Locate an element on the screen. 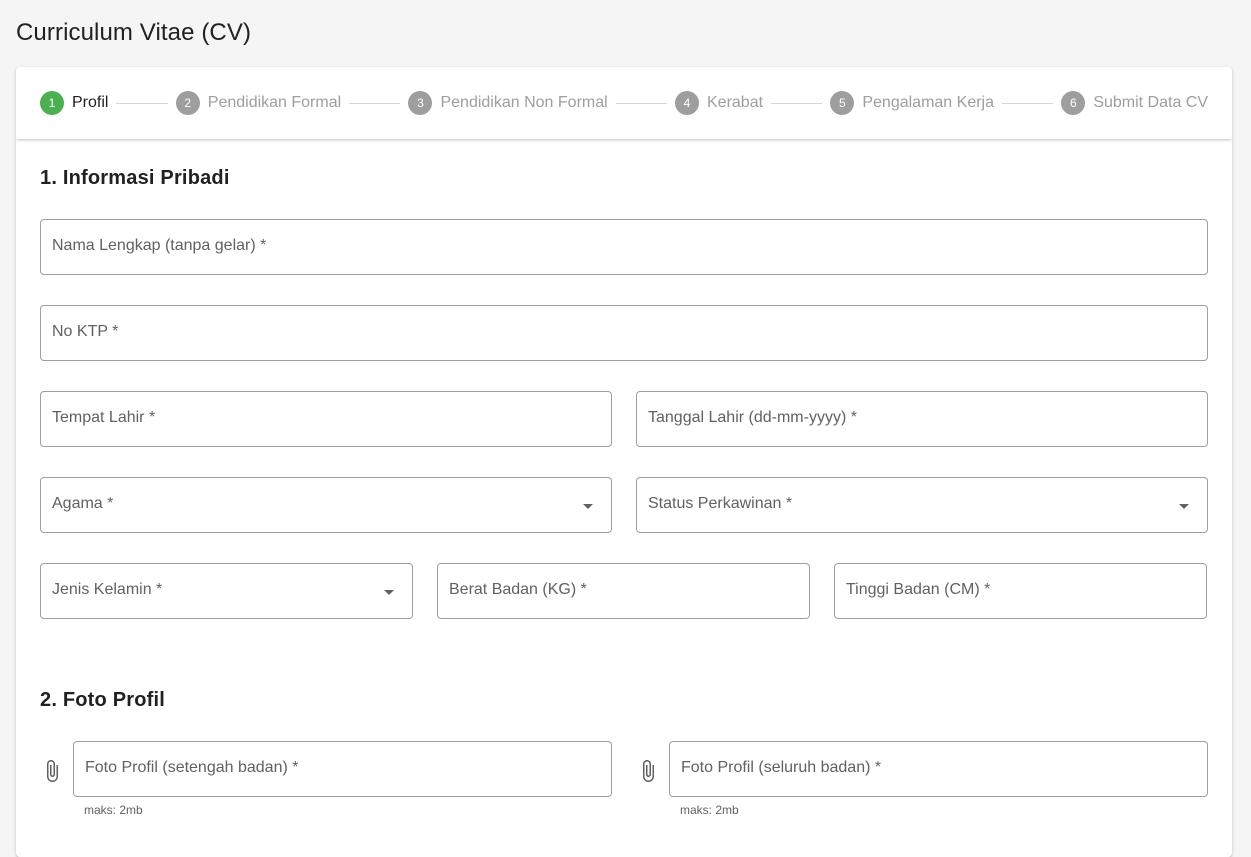 The image size is (1251, 857). step-pendidikan-non-formal: 3 Pendidikan Non Formal is located at coordinates (508, 103).